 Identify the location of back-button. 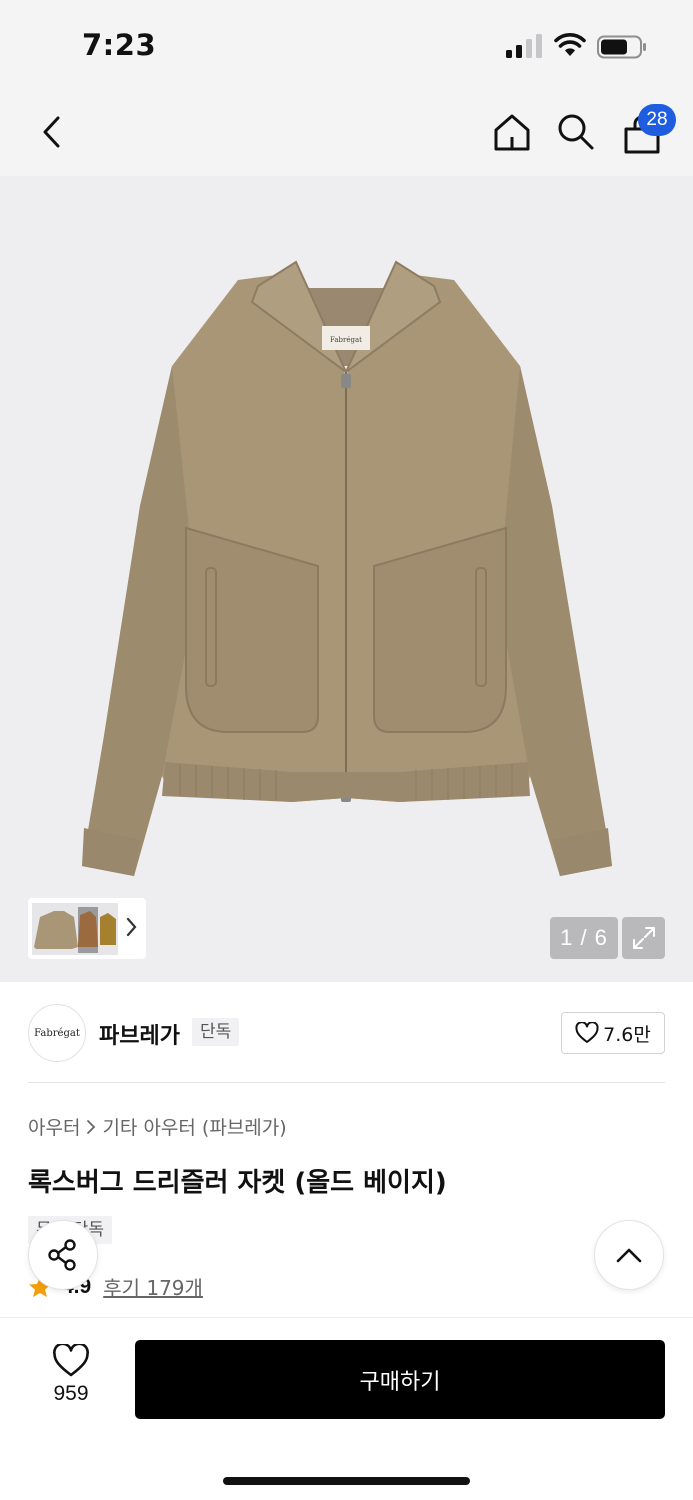
(51, 132).